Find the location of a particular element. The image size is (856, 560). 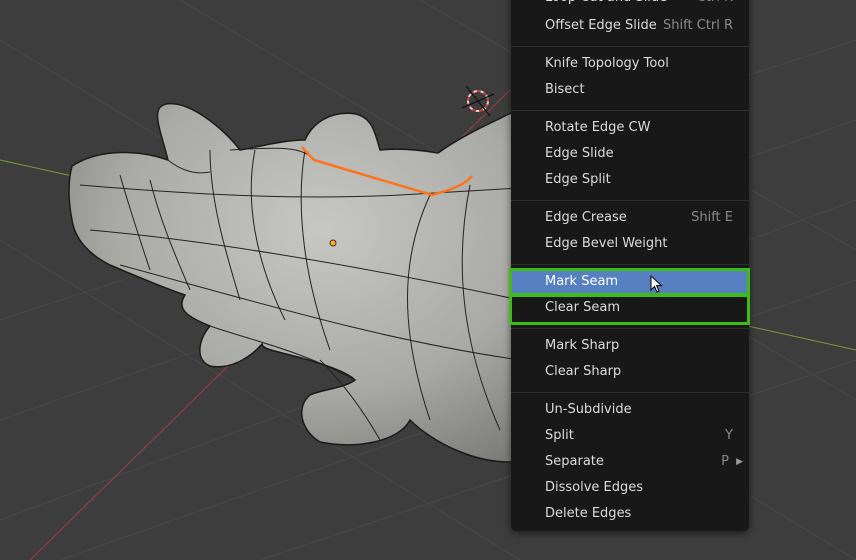

menu-item-label: Separate is located at coordinates (574, 461).